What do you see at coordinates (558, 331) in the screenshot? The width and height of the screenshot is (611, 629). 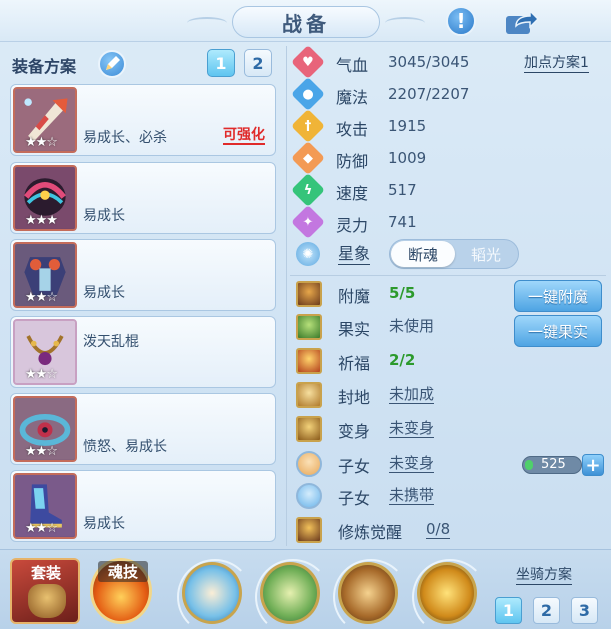 I see `one-click-fruit-button: 一键果实` at bounding box center [558, 331].